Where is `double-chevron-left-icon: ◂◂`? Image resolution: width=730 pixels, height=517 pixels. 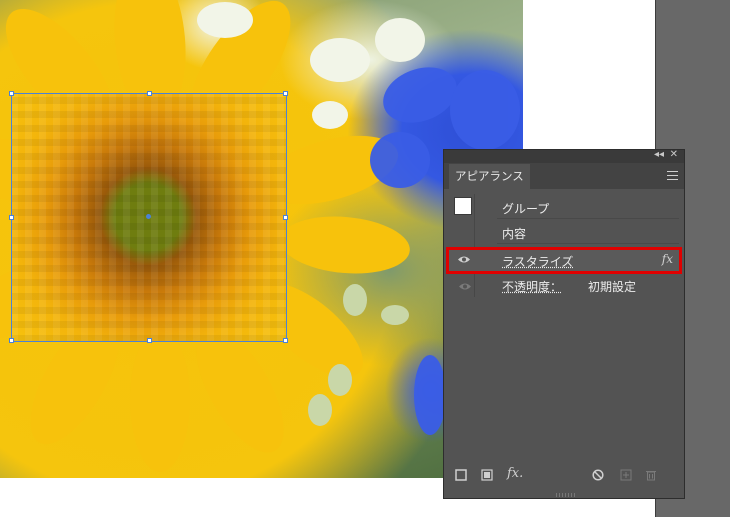 double-chevron-left-icon: ◂◂ is located at coordinates (659, 154).